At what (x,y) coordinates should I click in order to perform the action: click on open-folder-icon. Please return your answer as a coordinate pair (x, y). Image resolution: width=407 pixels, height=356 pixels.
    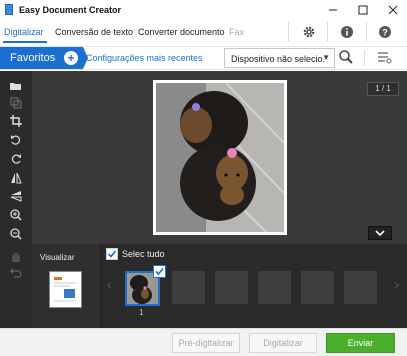
    Looking at the image, I should click on (15, 86).